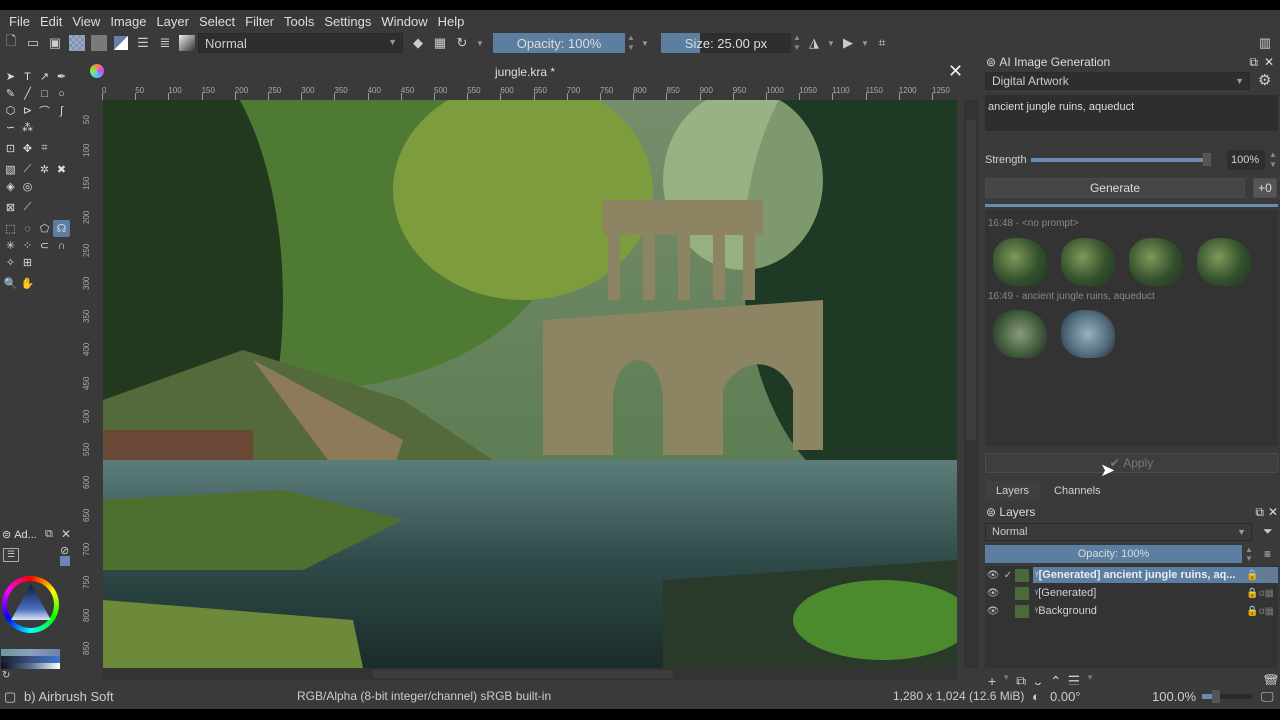  I want to click on preserve-alpha-icon: ▦, so click(440, 43).